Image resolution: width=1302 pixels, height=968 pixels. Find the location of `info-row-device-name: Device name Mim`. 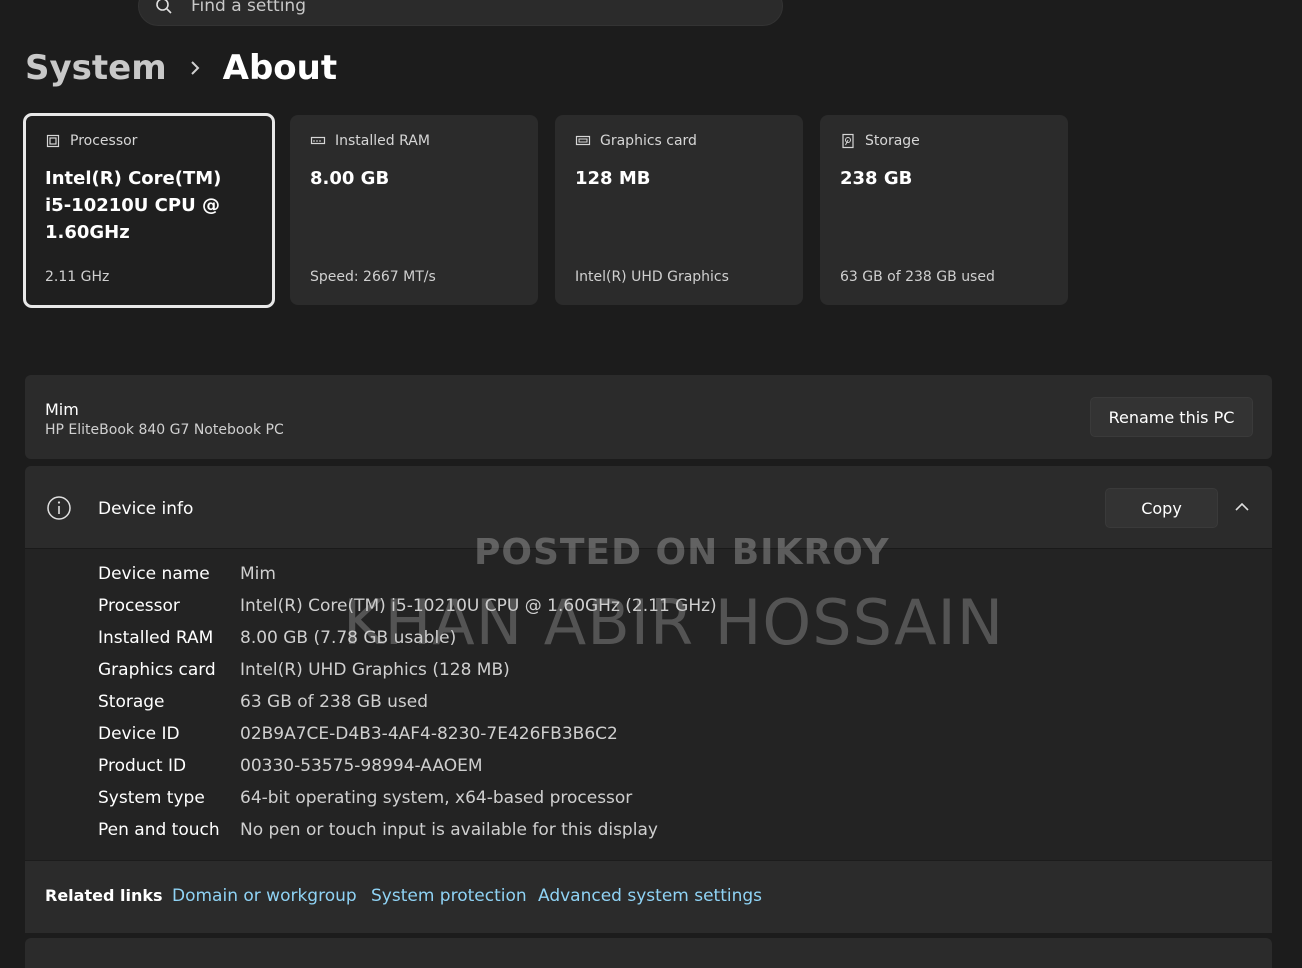

info-row-device-name: Device name Mim is located at coordinates (187, 574).